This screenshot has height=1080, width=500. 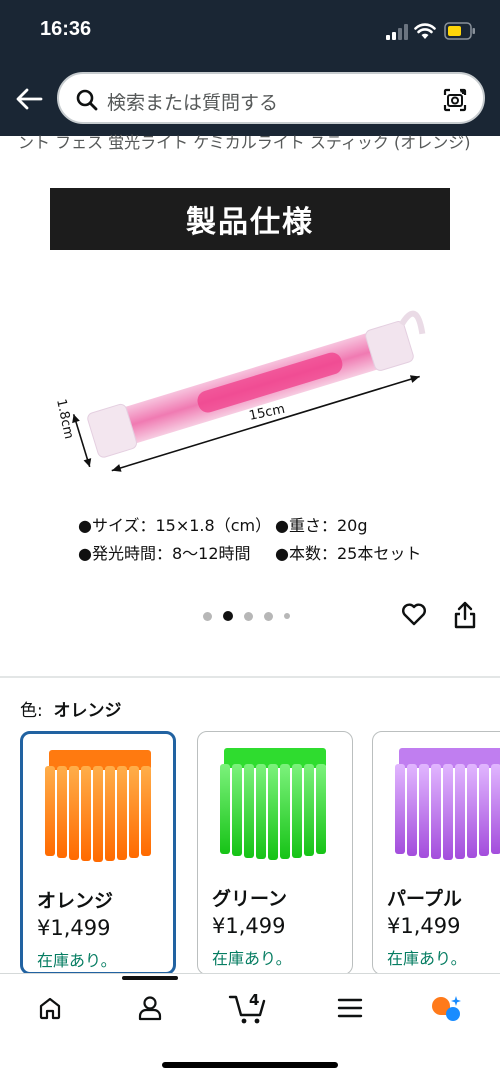 I want to click on rufus-ai-icon, so click(x=446, y=1008).